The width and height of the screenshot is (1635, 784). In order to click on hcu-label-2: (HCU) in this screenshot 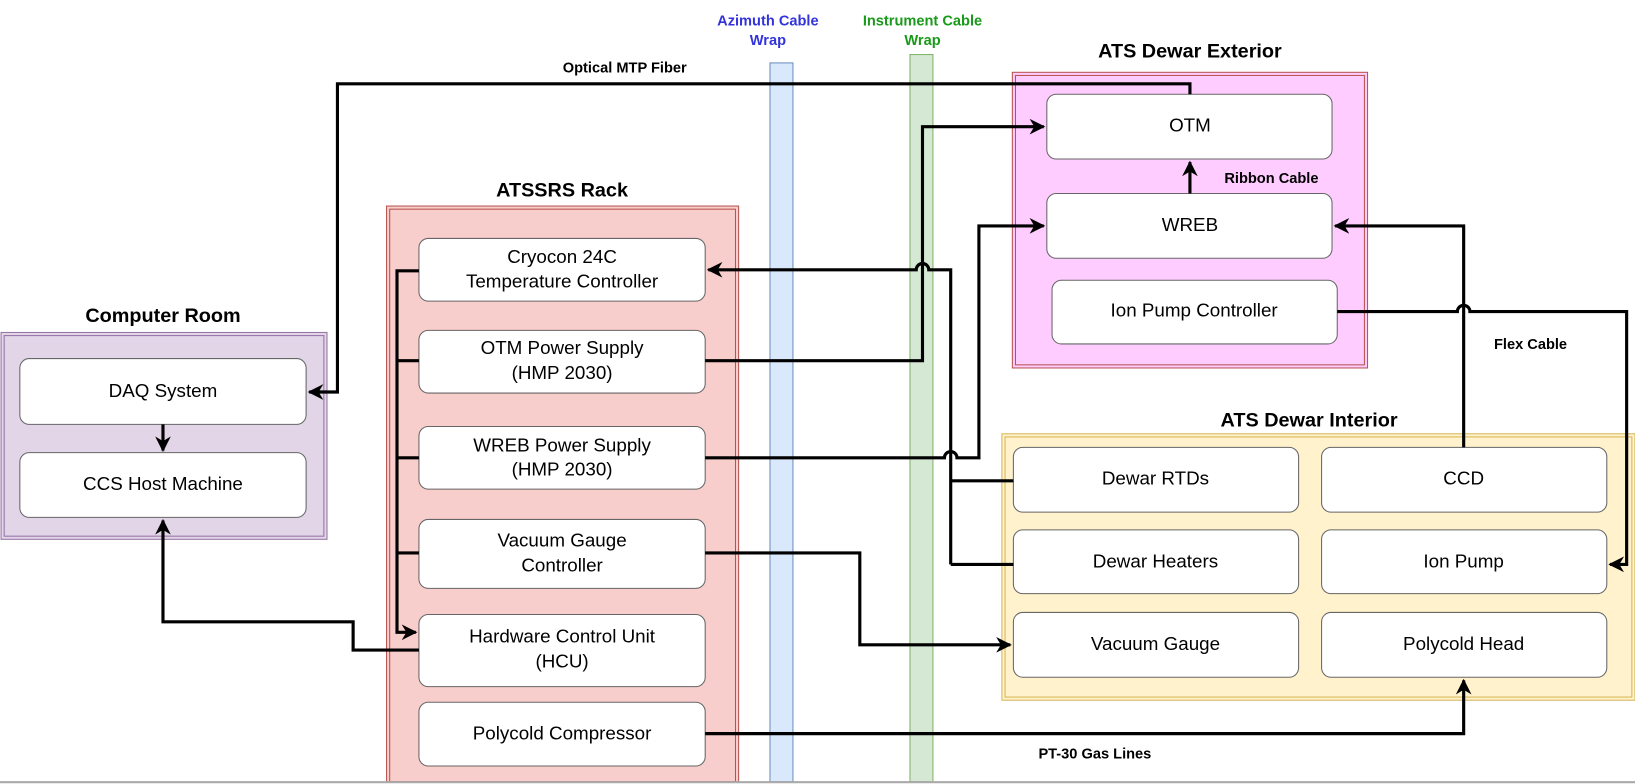, I will do `click(561, 661)`.